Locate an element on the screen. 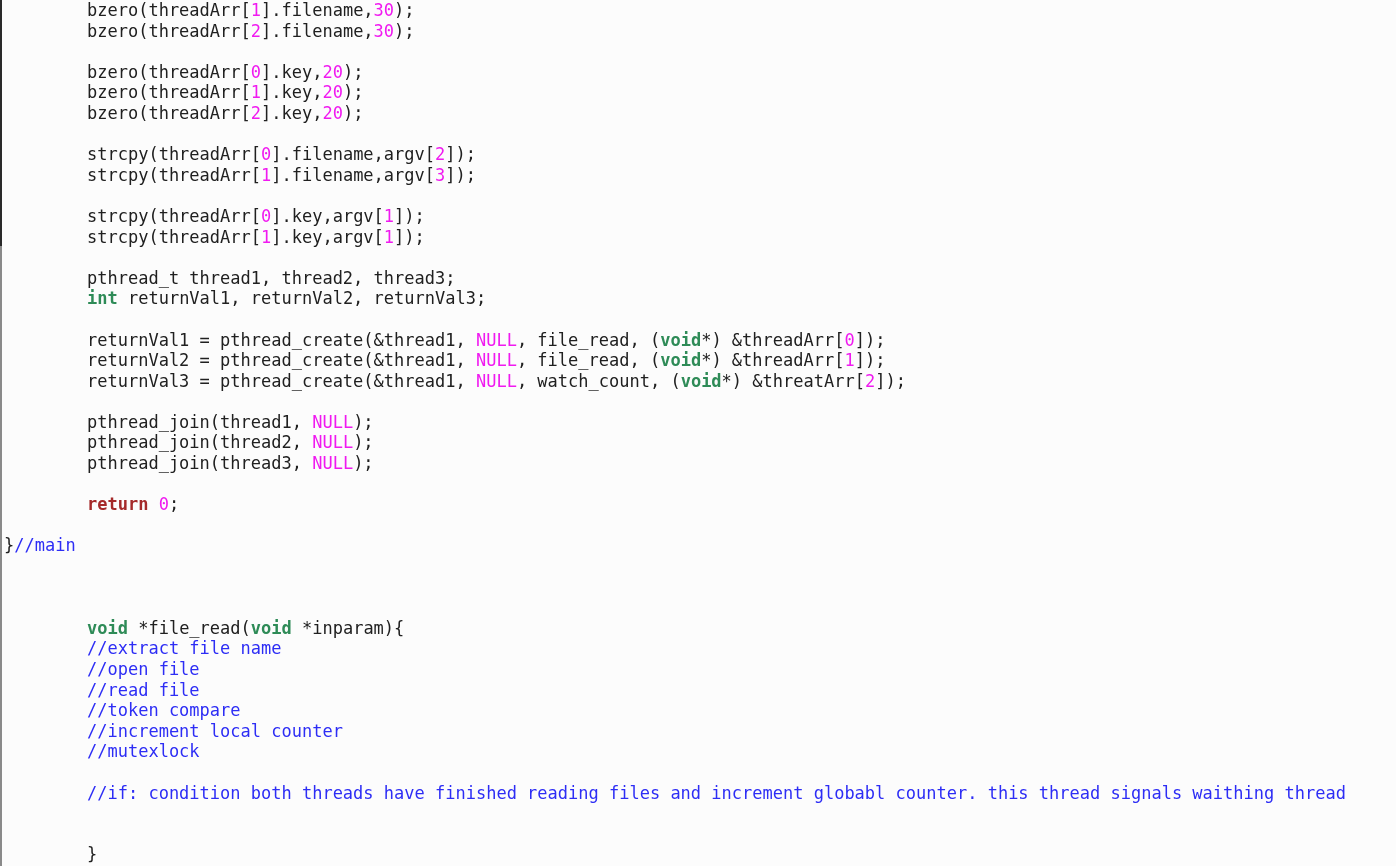  code-line: //read file is located at coordinates (143, 690).